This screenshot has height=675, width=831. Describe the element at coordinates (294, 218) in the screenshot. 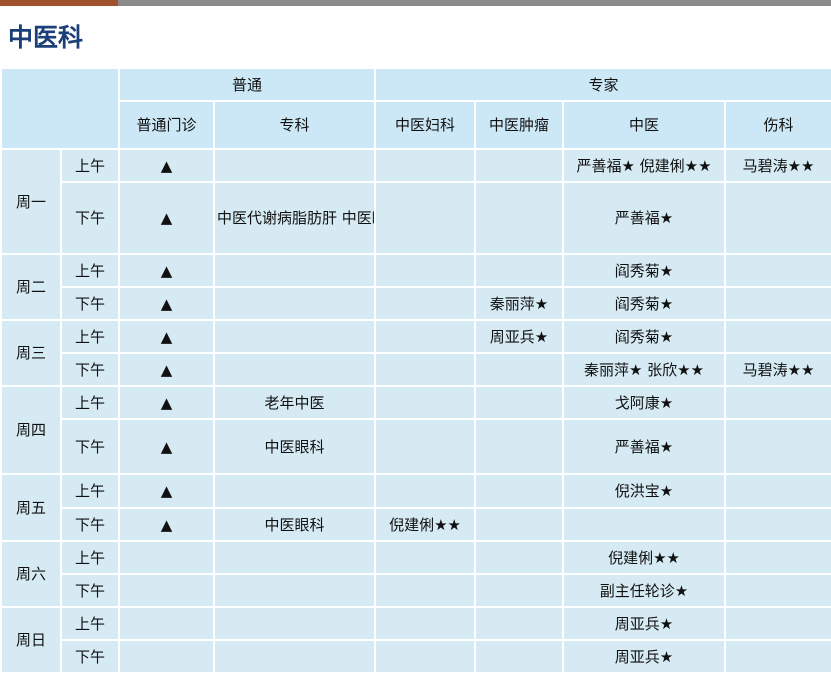

I see `specialty-cell: 中医代谢病脂肪肝 中医眼科` at that location.